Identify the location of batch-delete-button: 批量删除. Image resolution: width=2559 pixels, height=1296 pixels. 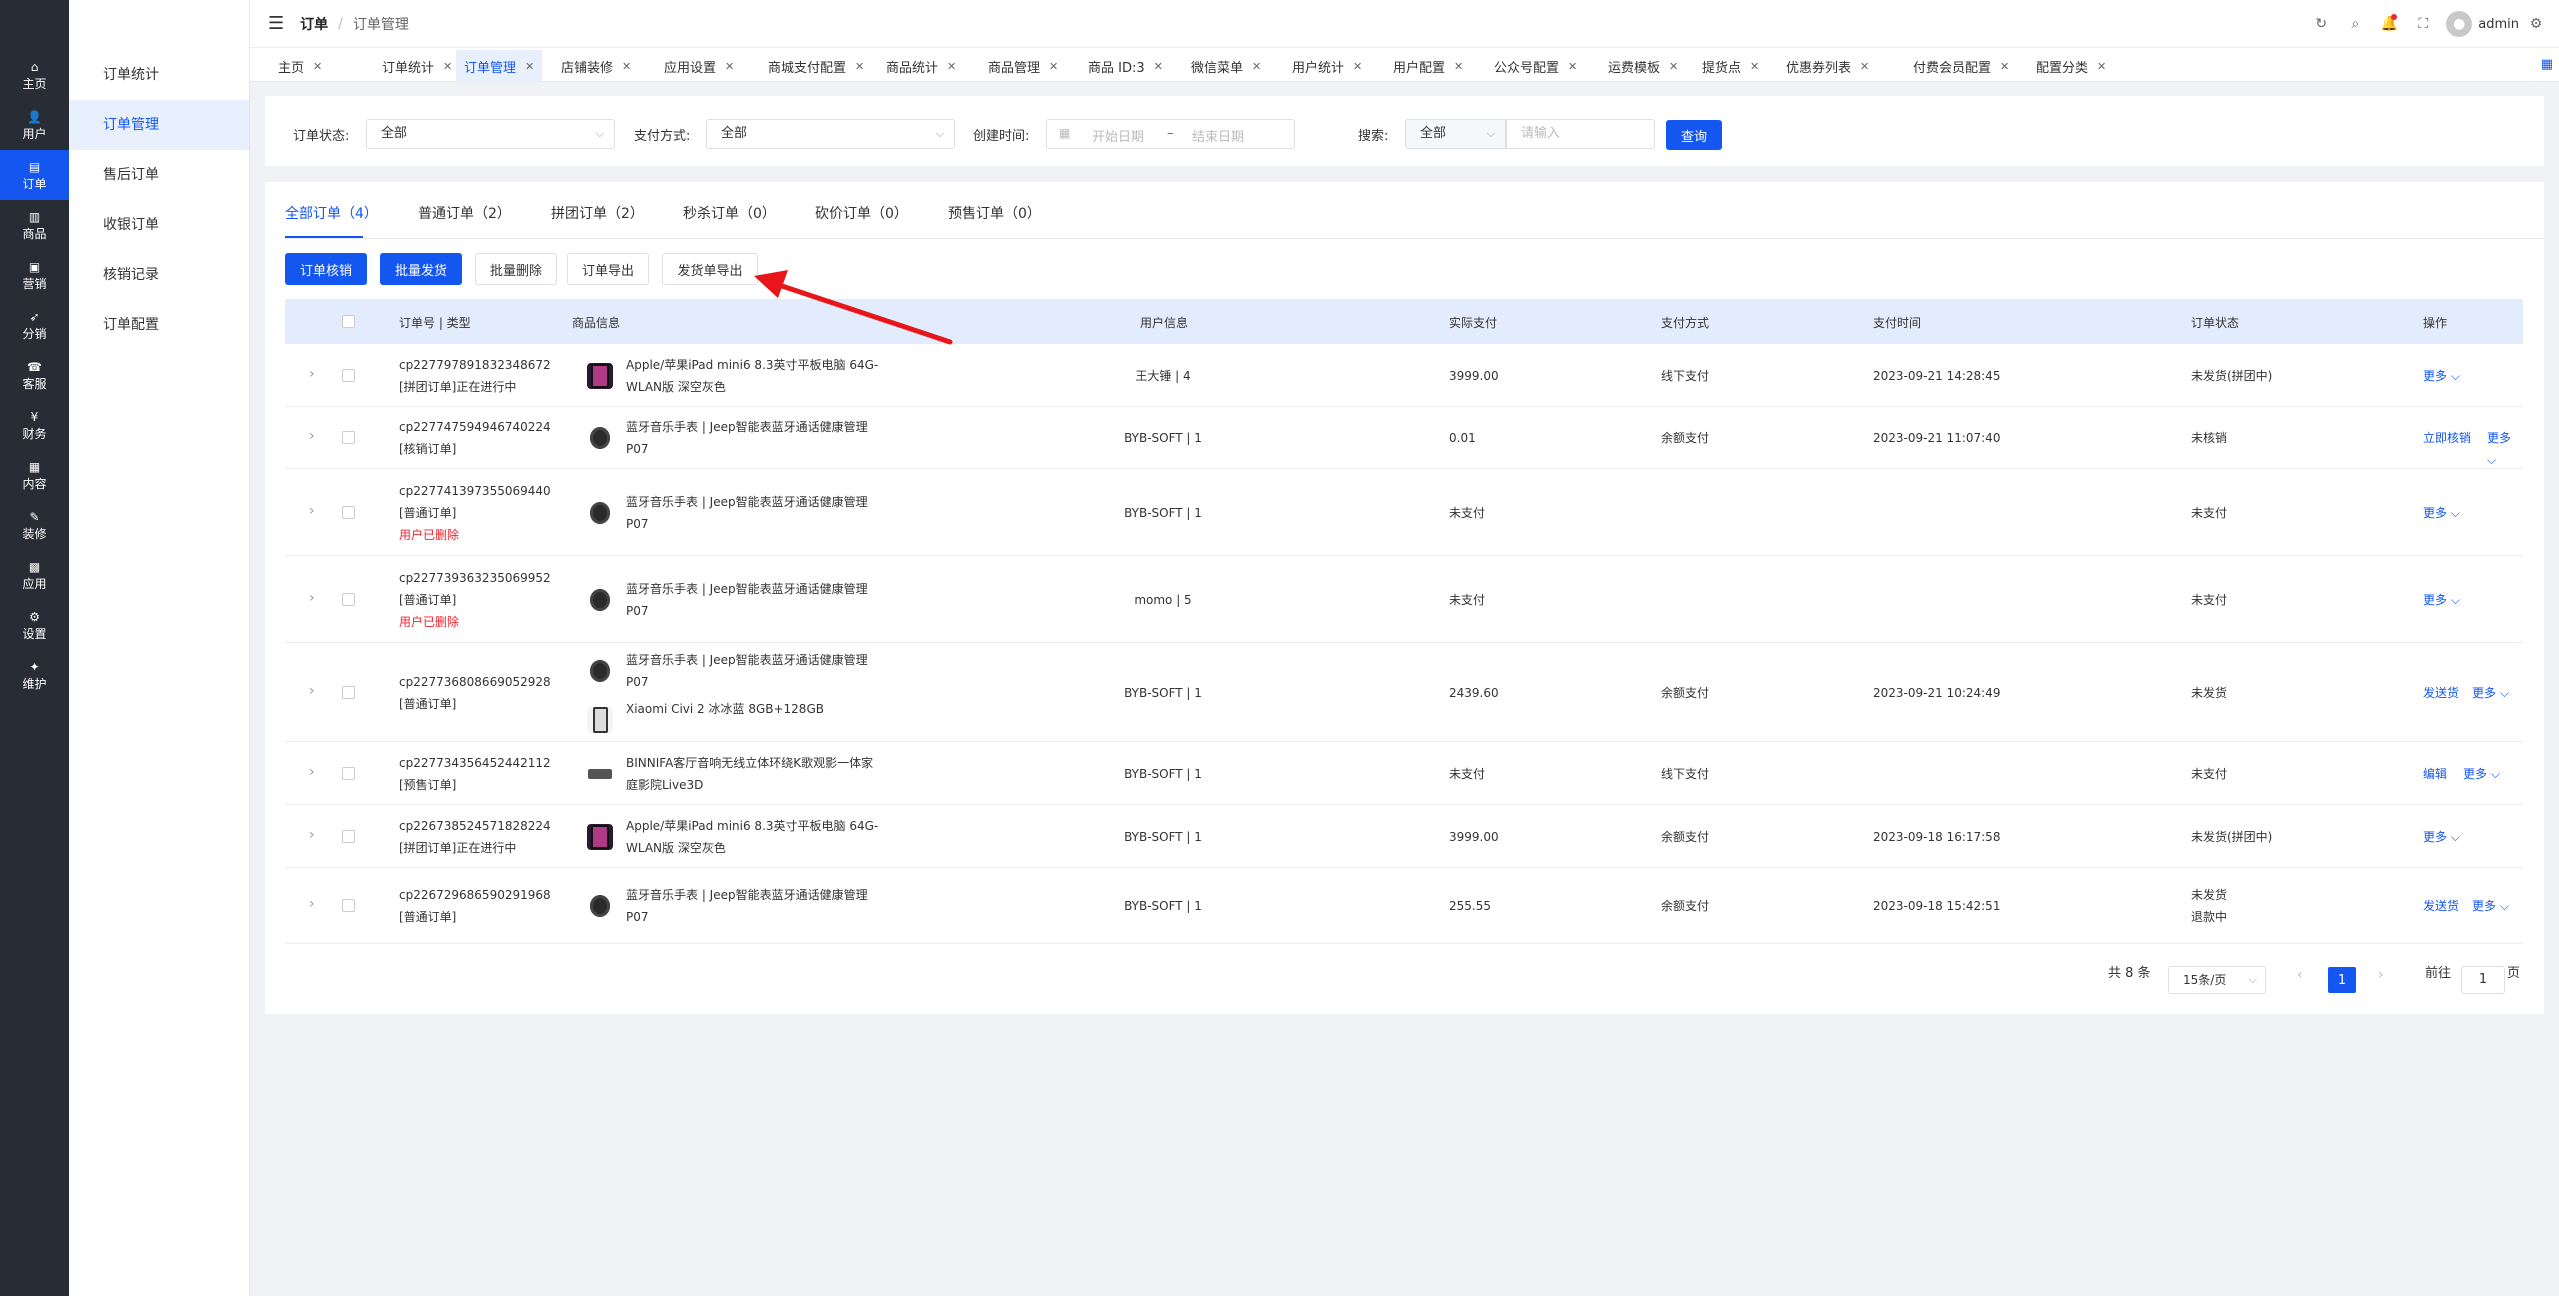
(516, 269).